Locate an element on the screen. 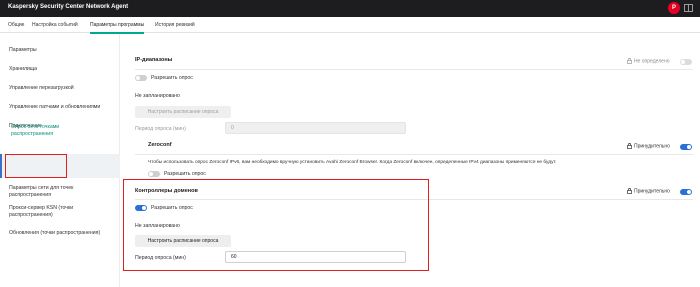 The width and height of the screenshot is (700, 287). sidebar-item-dp-updates: Обновления (точки распространения) is located at coordinates (65, 233).